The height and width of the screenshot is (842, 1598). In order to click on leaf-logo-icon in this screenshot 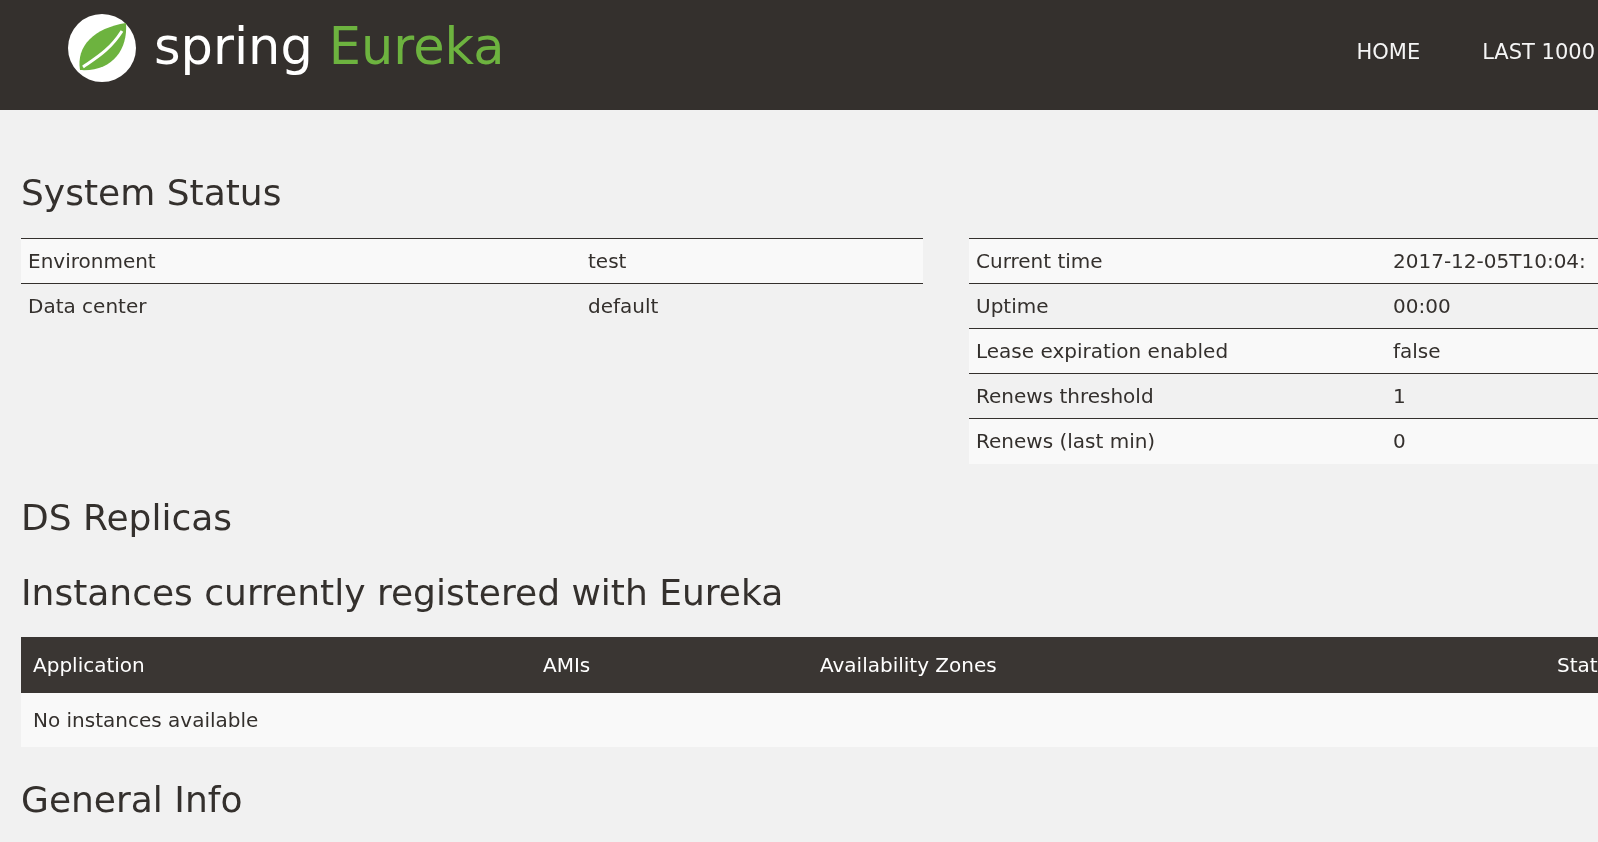, I will do `click(102, 48)`.